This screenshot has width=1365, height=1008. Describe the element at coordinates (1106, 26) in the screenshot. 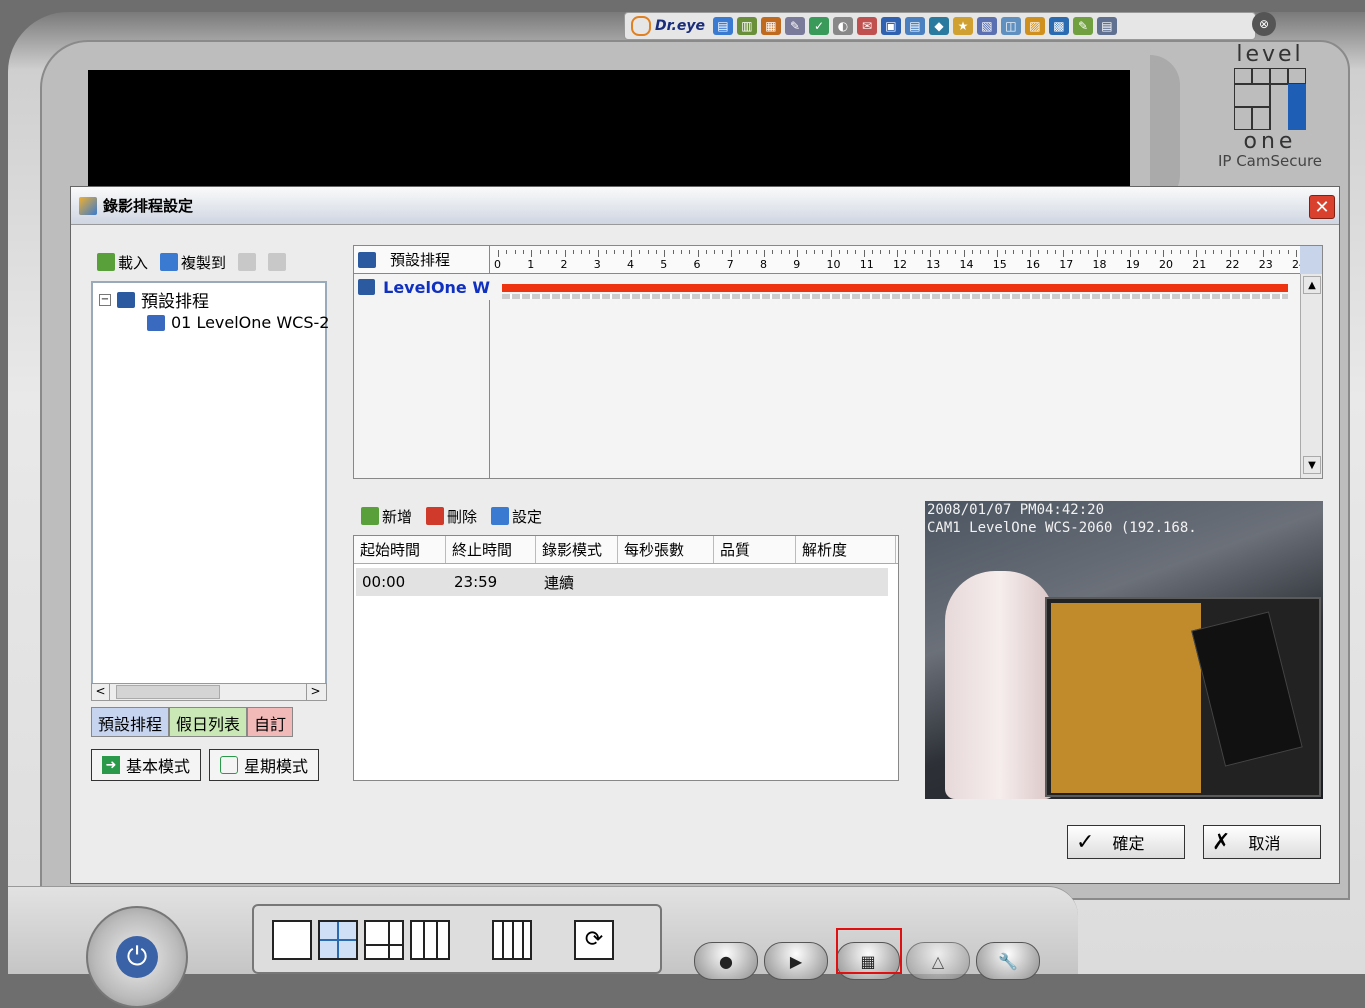

I see `toolbar-icon-17: ▤` at that location.